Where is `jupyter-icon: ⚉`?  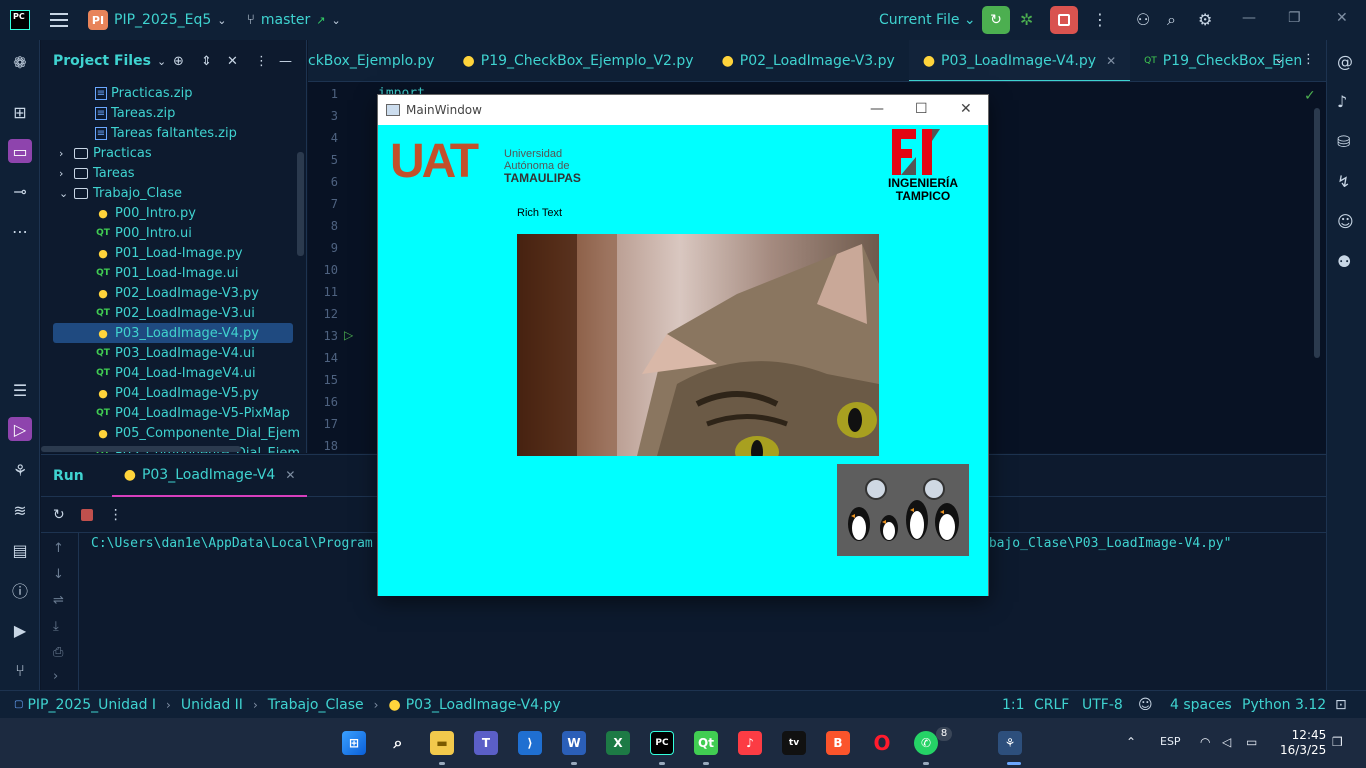
jupyter-icon: ⚉ is located at coordinates (1344, 261).